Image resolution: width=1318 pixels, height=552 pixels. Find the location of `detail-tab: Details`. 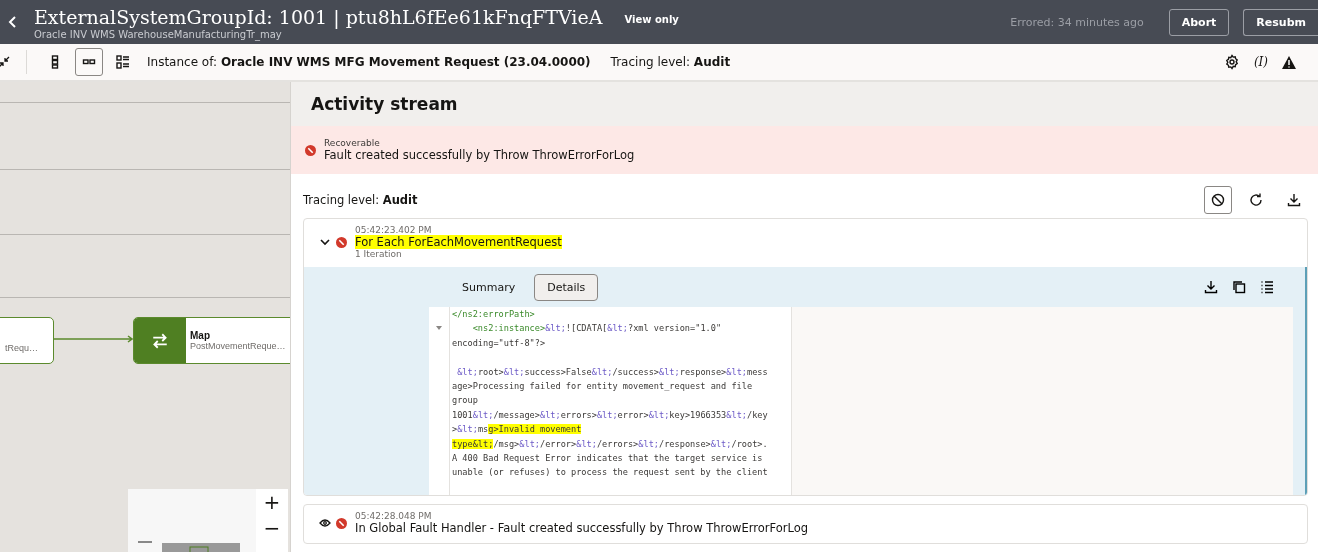

detail-tab: Details is located at coordinates (566, 287).